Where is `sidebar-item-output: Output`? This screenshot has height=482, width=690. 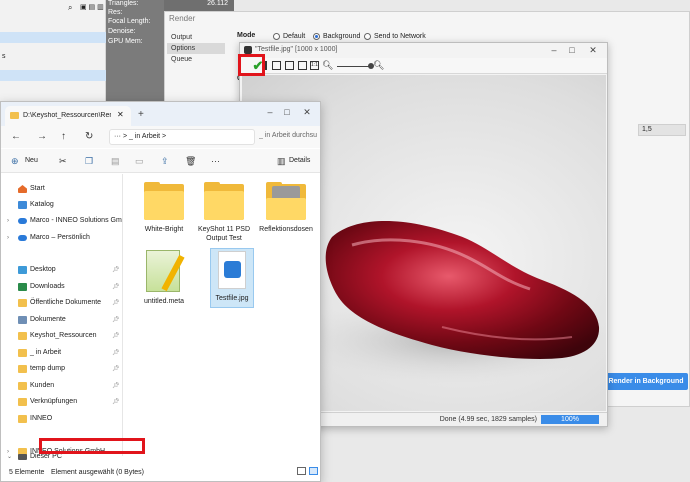 sidebar-item-output: Output is located at coordinates (196, 37).